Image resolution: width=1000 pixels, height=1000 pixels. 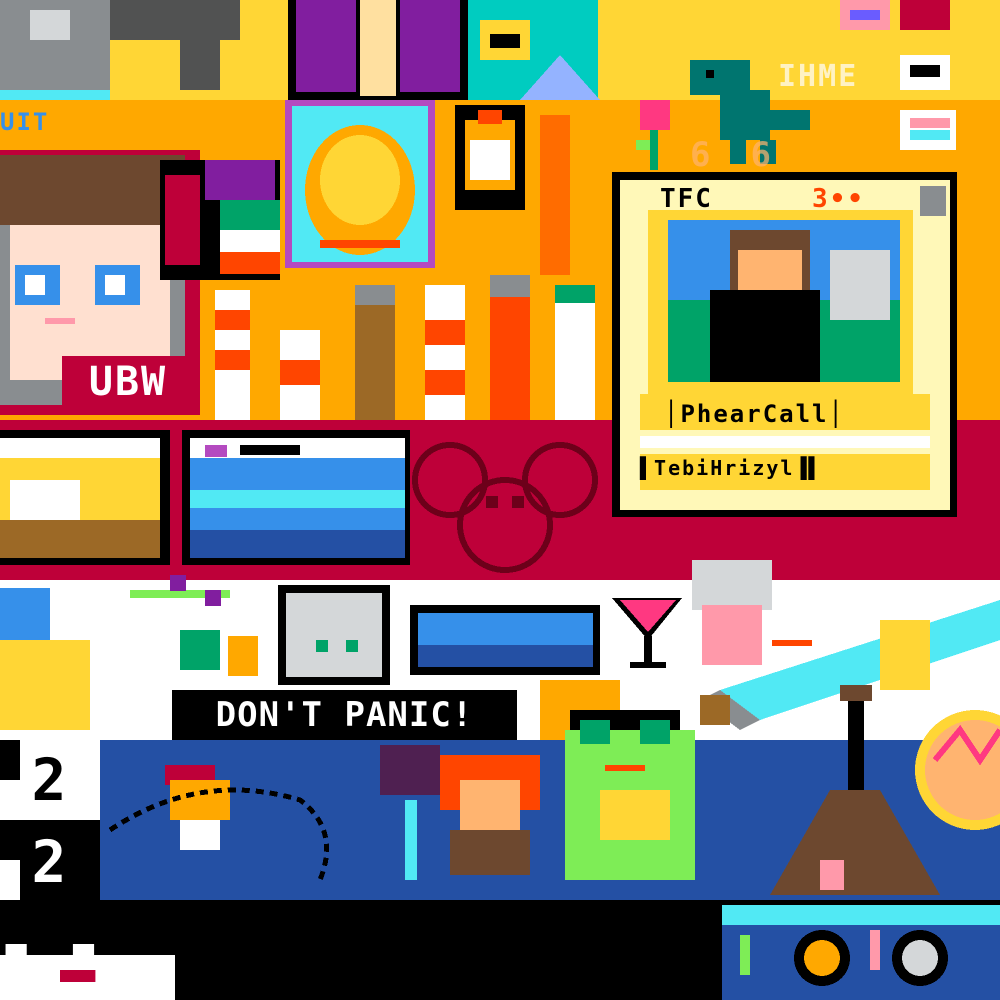 I want to click on flags-block, so click(x=220, y=220).